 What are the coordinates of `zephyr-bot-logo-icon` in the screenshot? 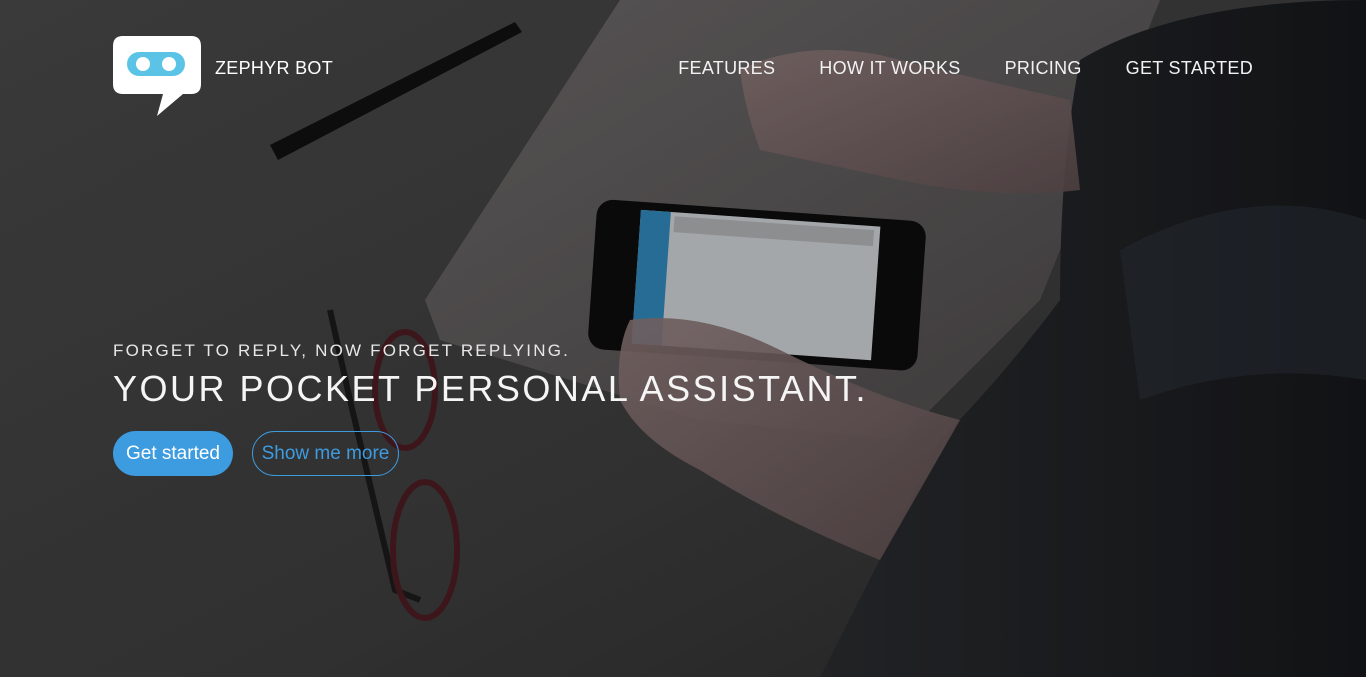 It's located at (157, 76).